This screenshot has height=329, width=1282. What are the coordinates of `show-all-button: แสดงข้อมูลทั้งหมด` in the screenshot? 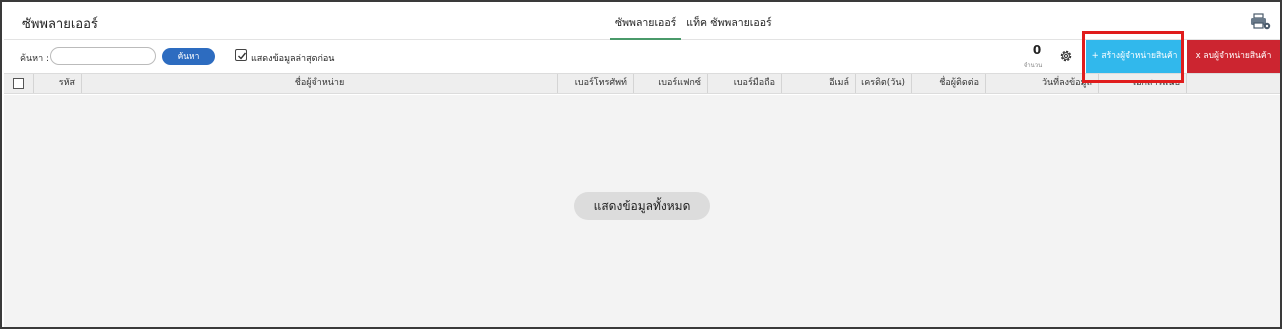 It's located at (642, 206).